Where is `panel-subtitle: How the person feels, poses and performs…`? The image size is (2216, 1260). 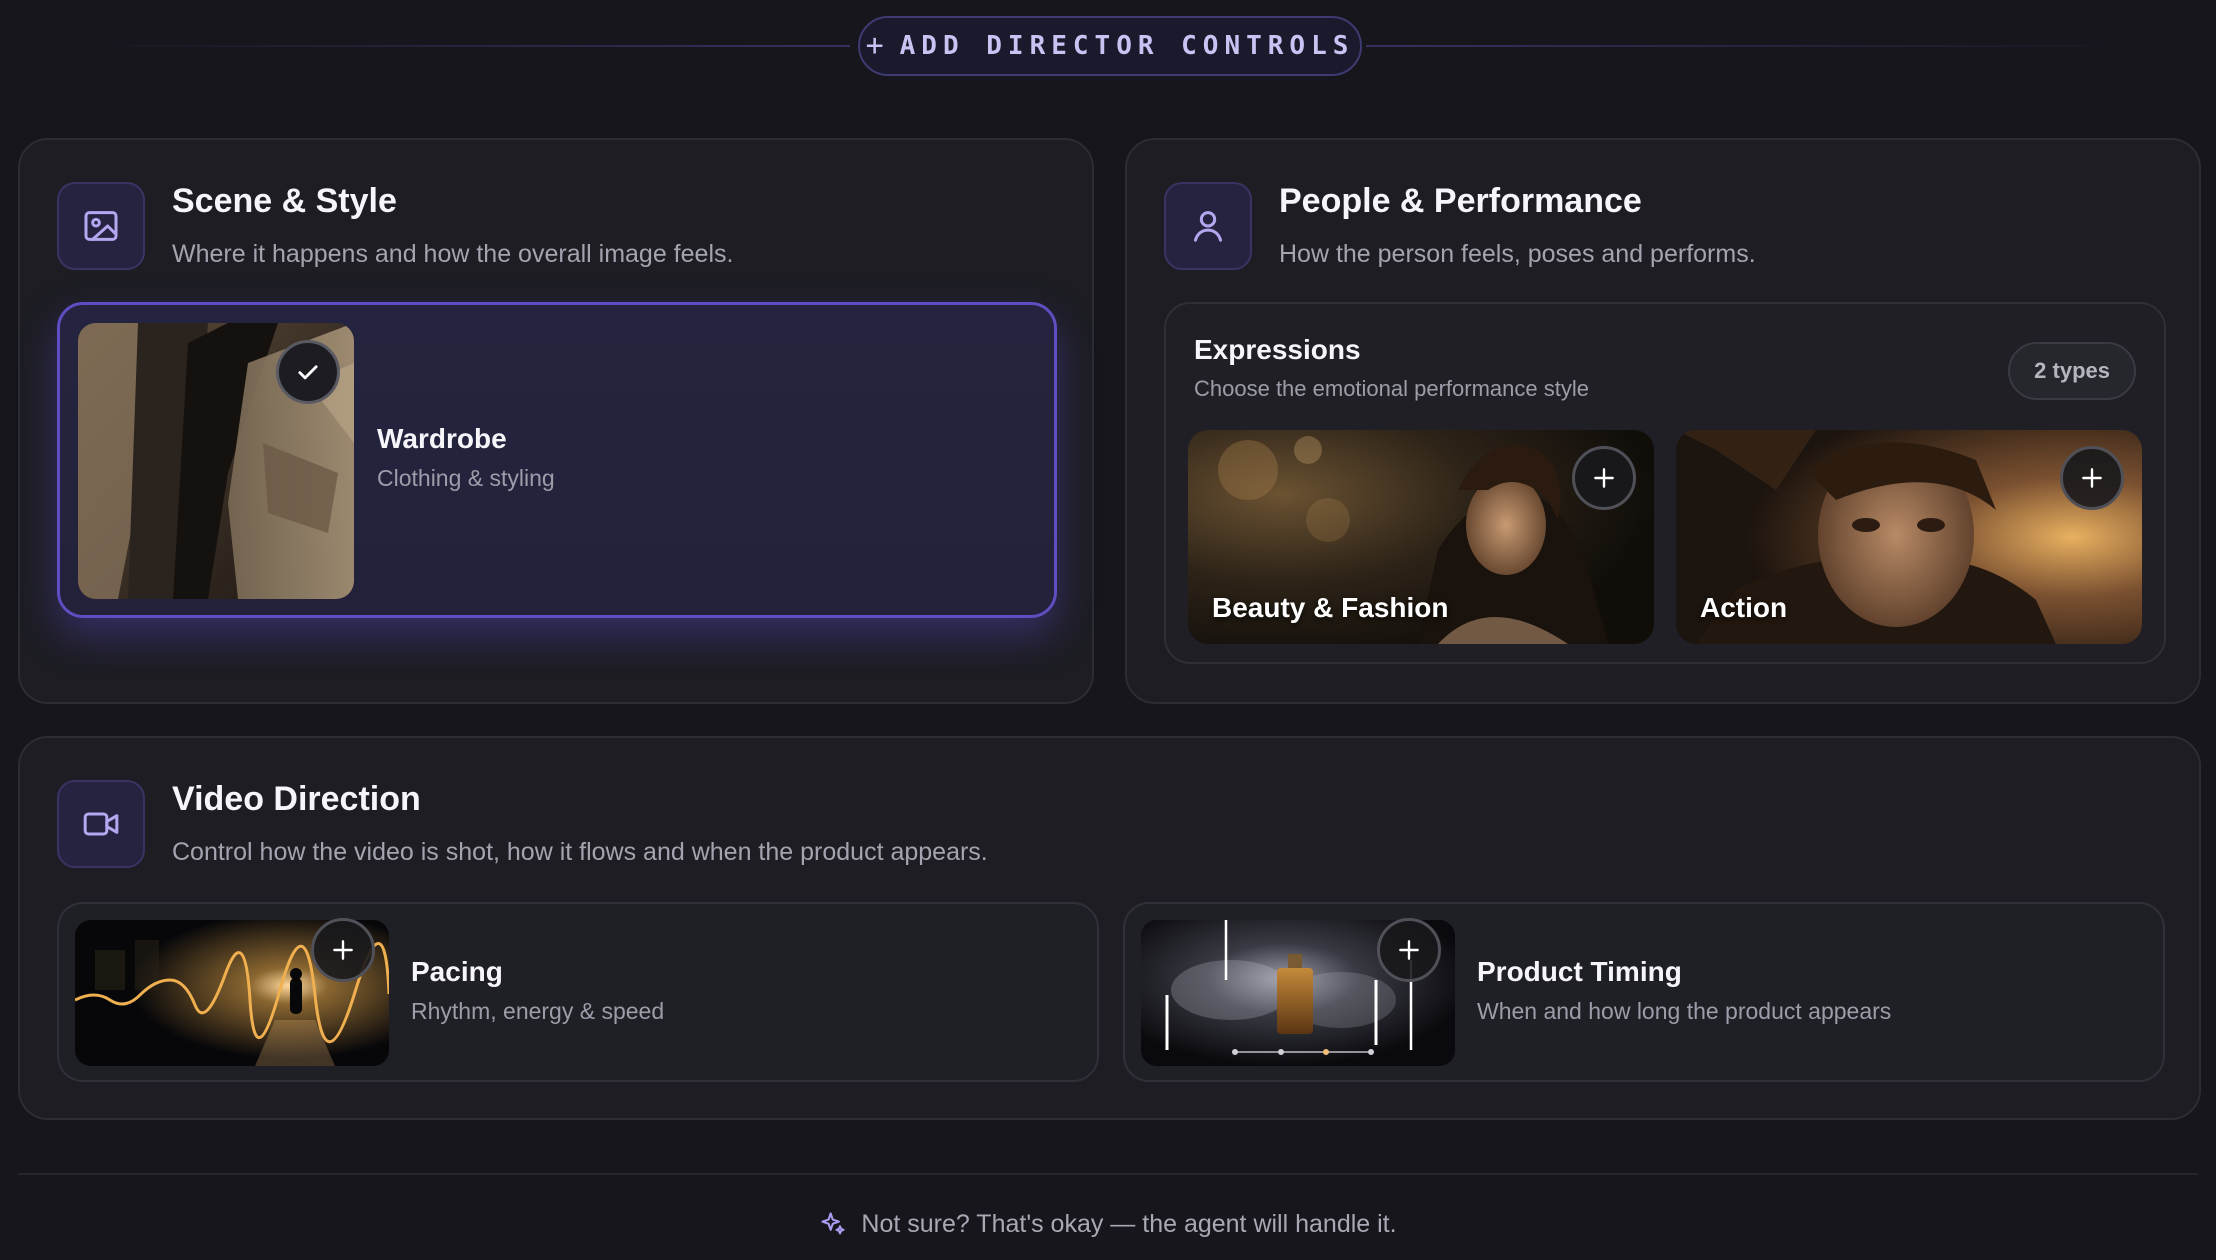
panel-subtitle: How the person feels, poses and performs… is located at coordinates (1517, 254).